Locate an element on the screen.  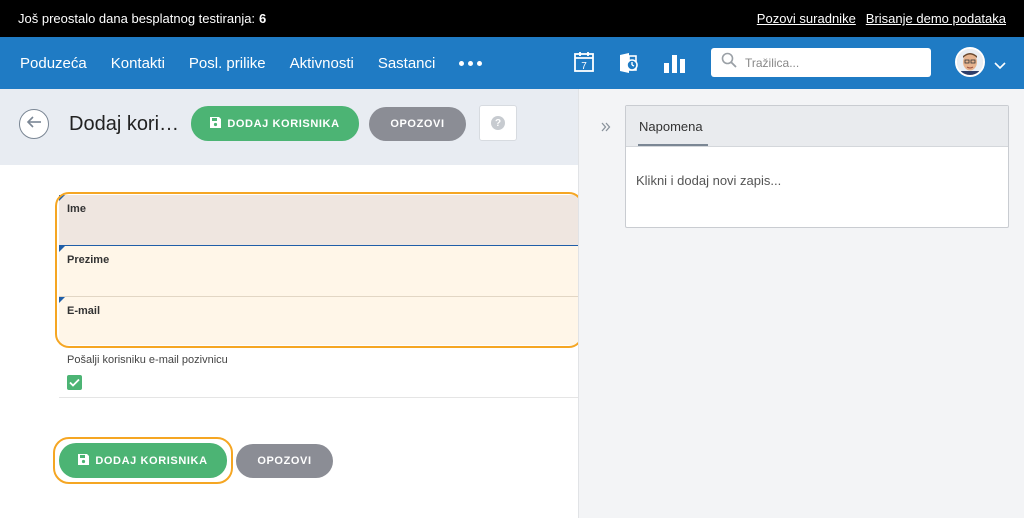
invite-email-checkbox is located at coordinates (74, 382).